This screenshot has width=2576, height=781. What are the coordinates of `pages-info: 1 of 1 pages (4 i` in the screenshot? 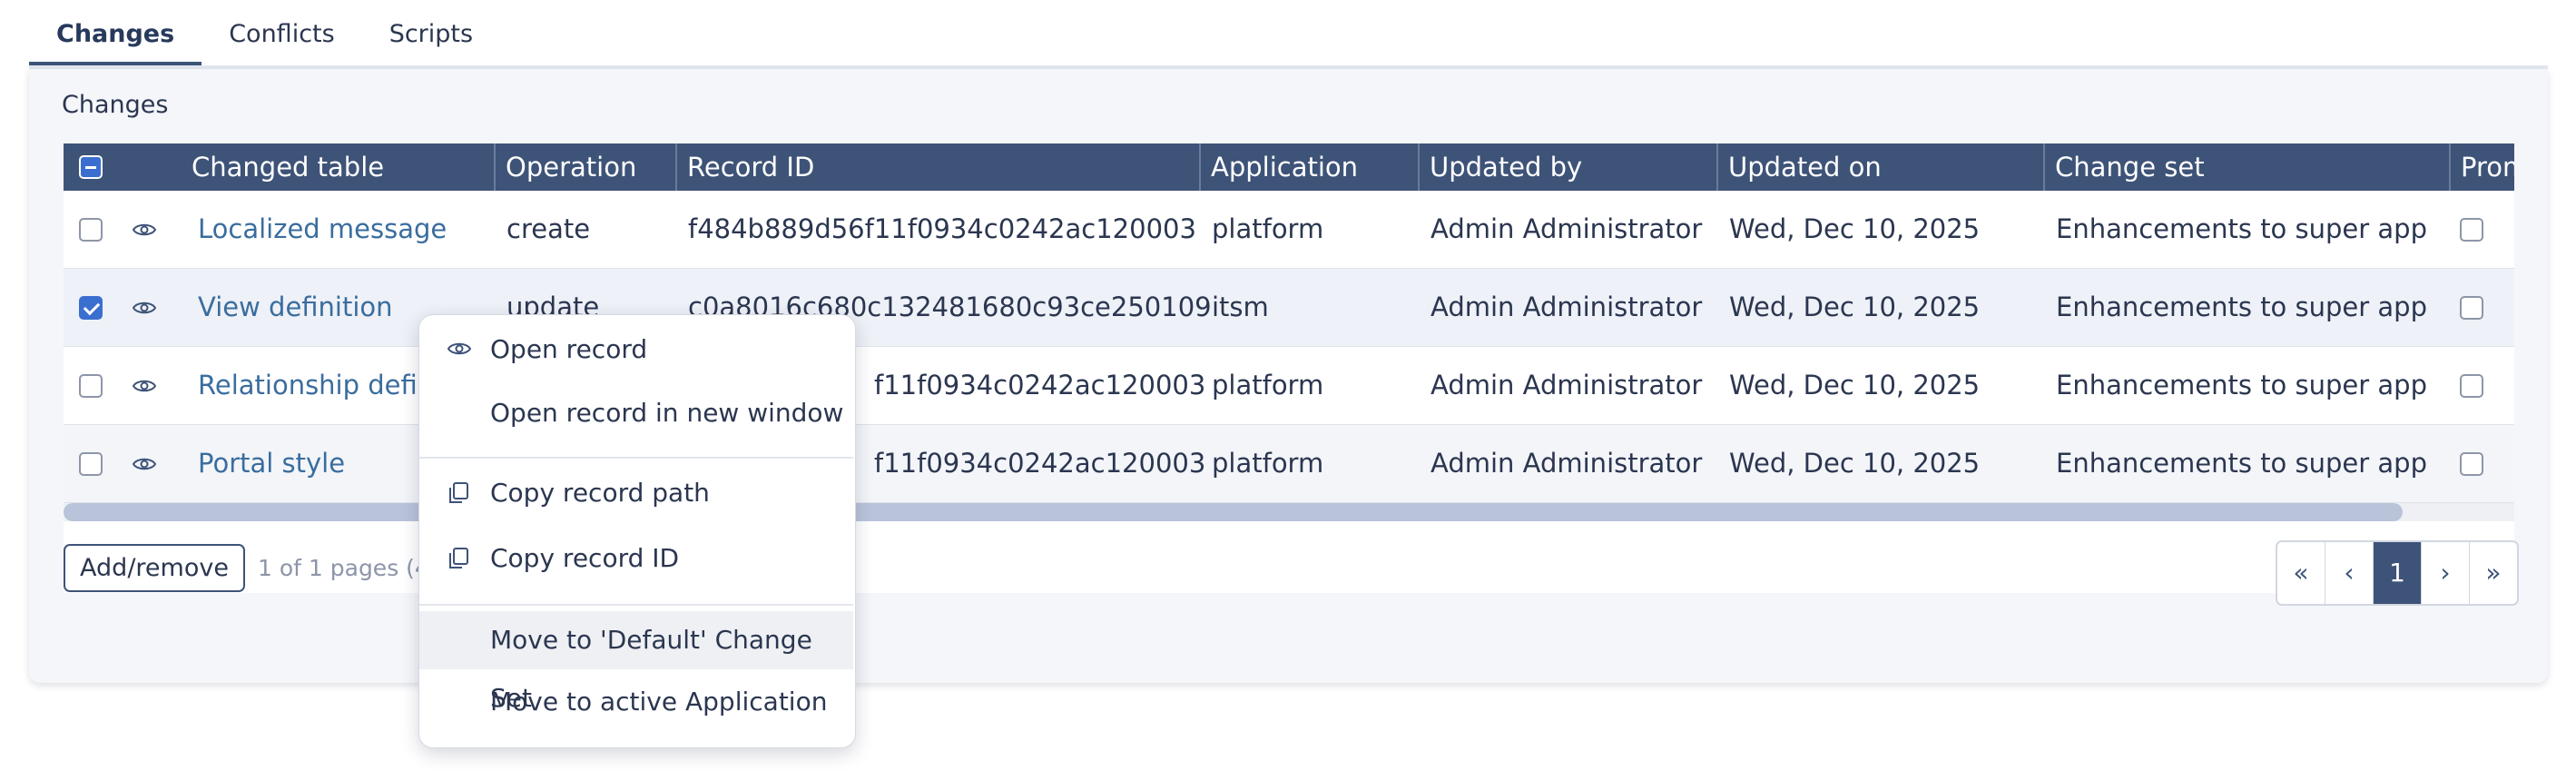 It's located at (350, 568).